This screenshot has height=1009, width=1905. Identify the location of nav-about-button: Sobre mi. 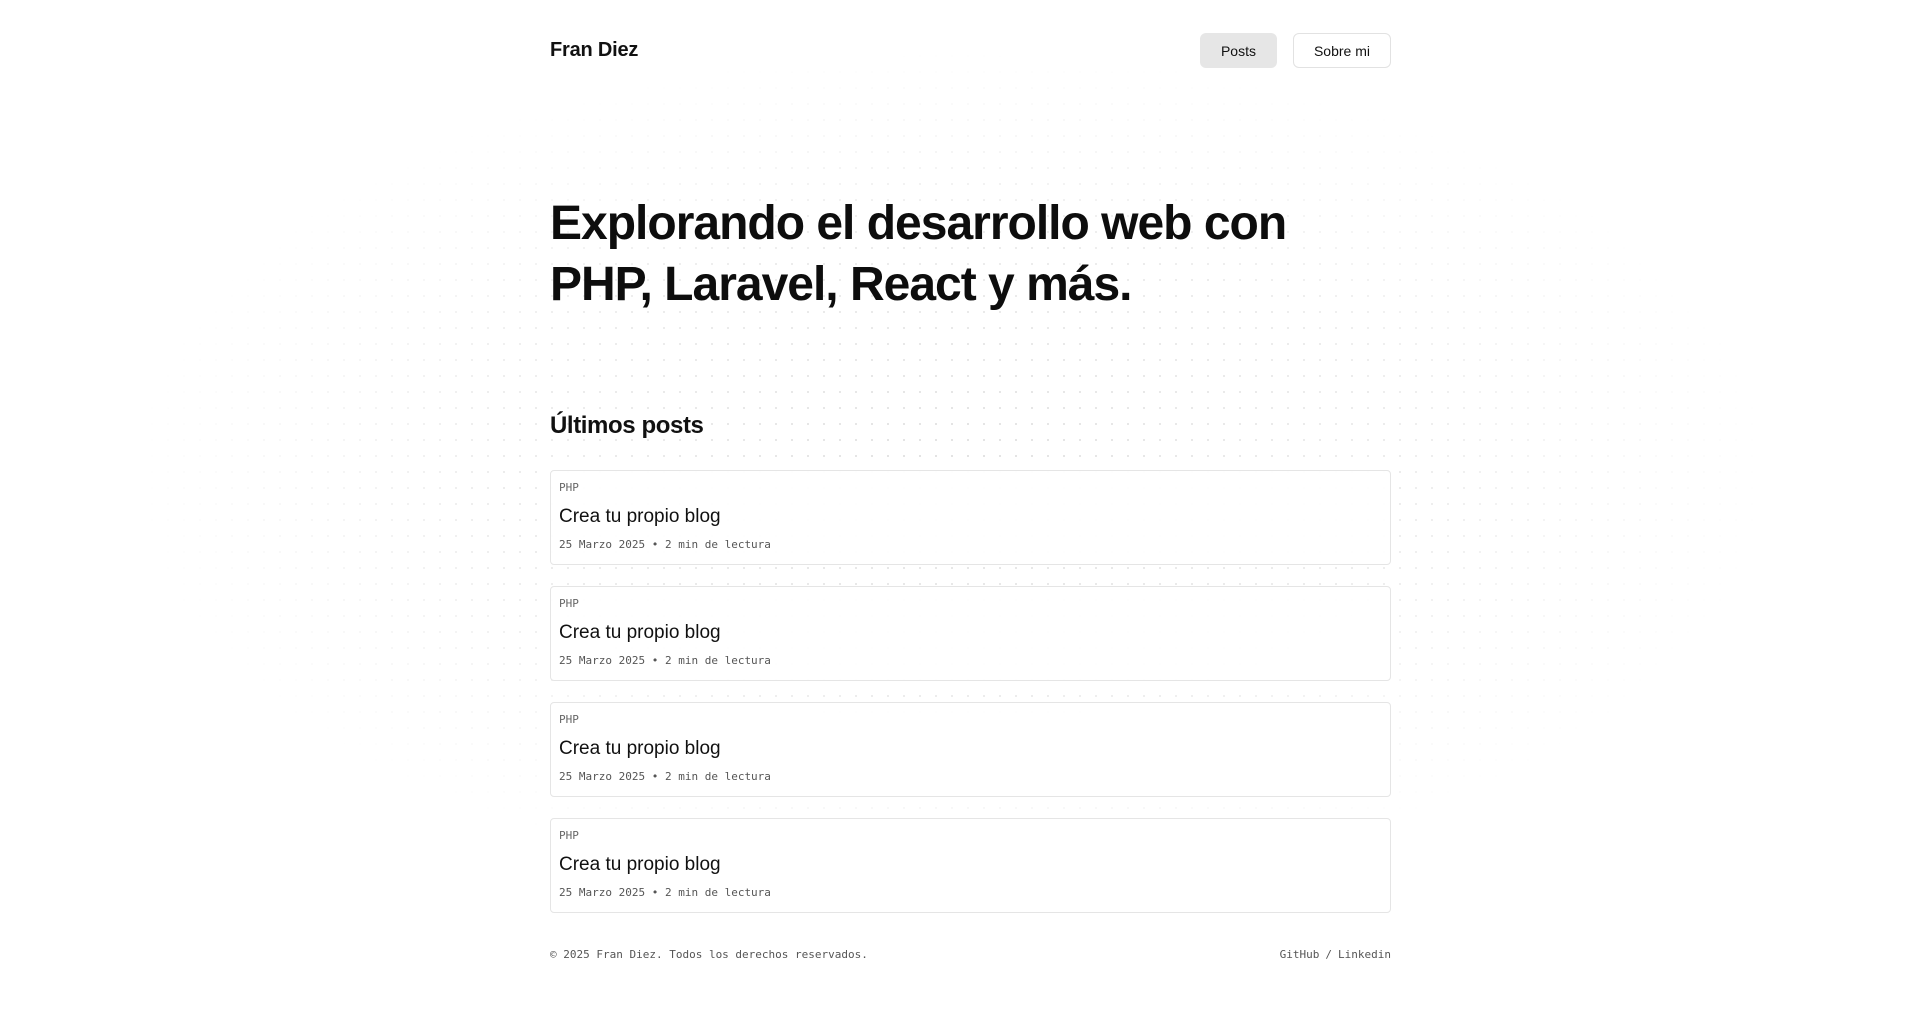
(1341, 50).